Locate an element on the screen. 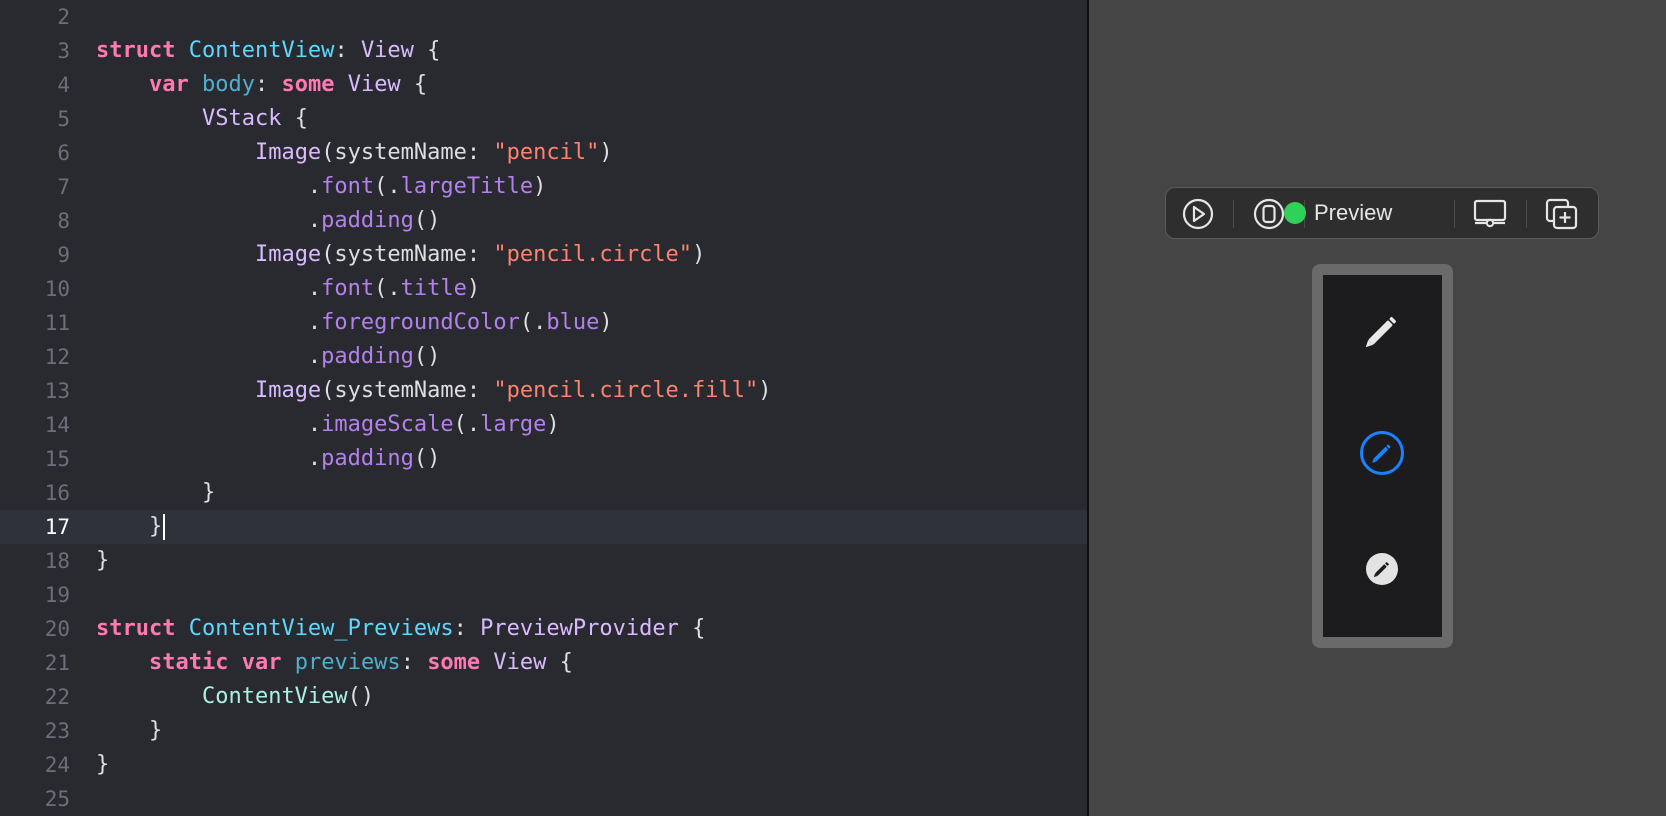 Image resolution: width=1666 pixels, height=816 pixels. code-token: "pencil.circle" is located at coordinates (593, 254).